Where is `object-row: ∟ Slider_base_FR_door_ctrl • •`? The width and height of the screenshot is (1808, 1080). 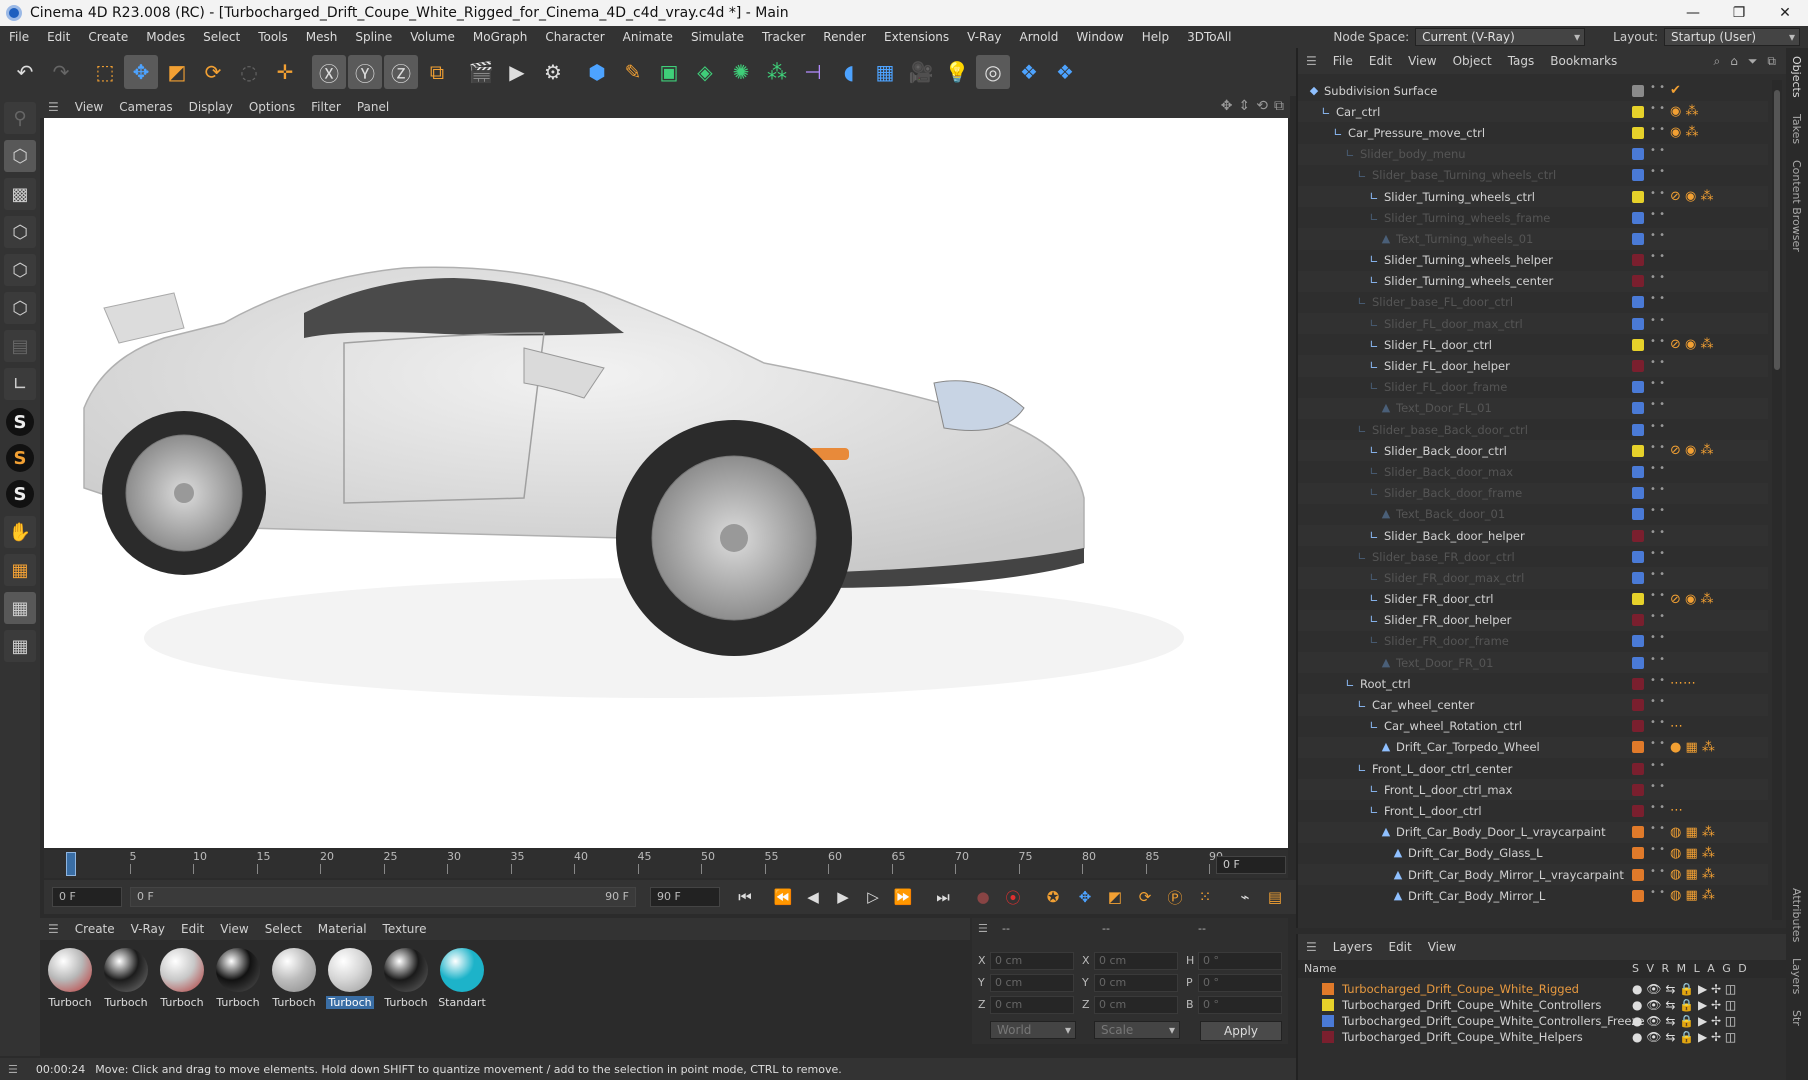
object-row: ∟ Slider_base_FR_door_ctrl • • is located at coordinates (1533, 556).